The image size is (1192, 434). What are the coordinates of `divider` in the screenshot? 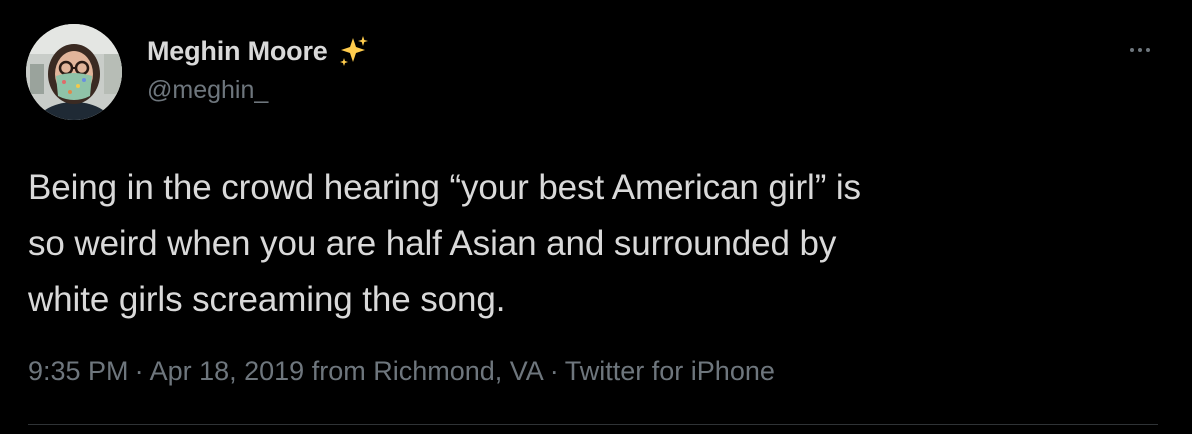 It's located at (593, 424).